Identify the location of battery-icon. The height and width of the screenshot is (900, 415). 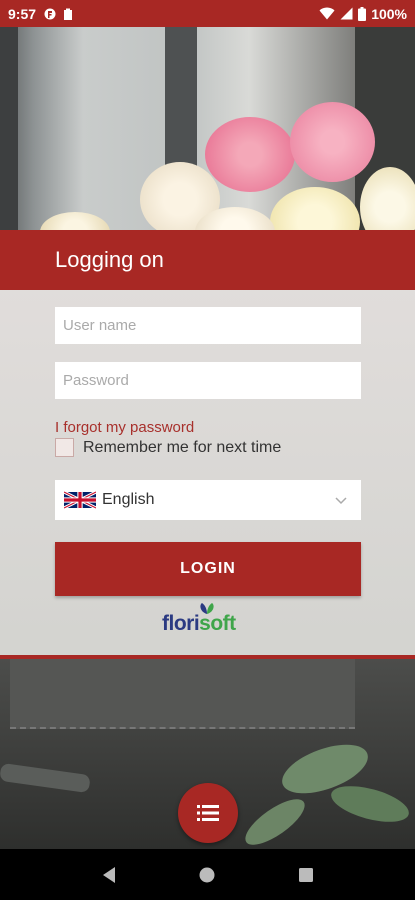
(362, 13).